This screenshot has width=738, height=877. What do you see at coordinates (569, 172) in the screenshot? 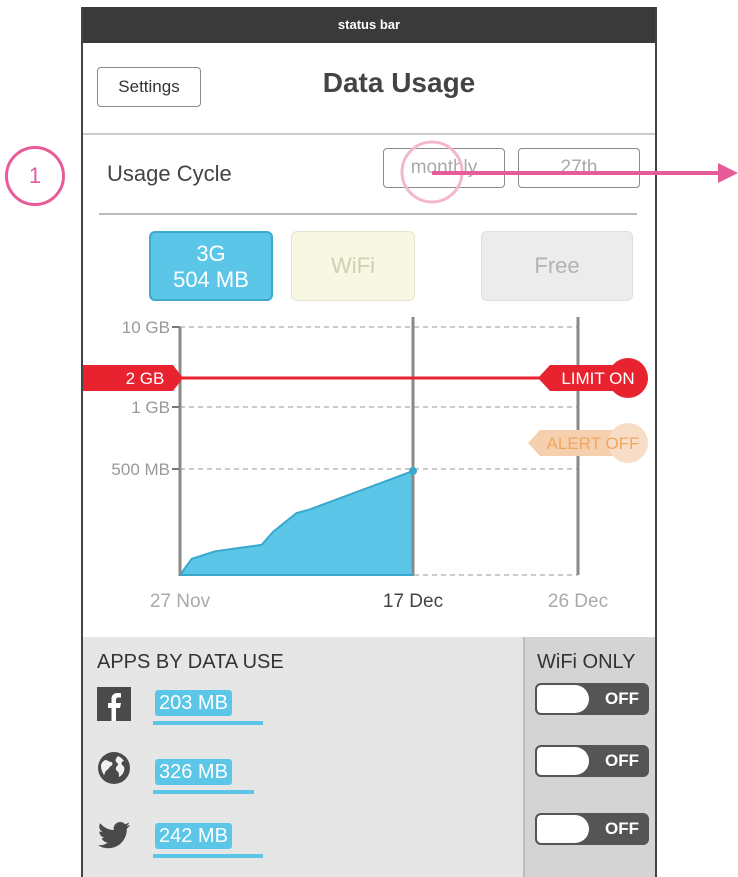
I see `annotation-overlay` at bounding box center [569, 172].